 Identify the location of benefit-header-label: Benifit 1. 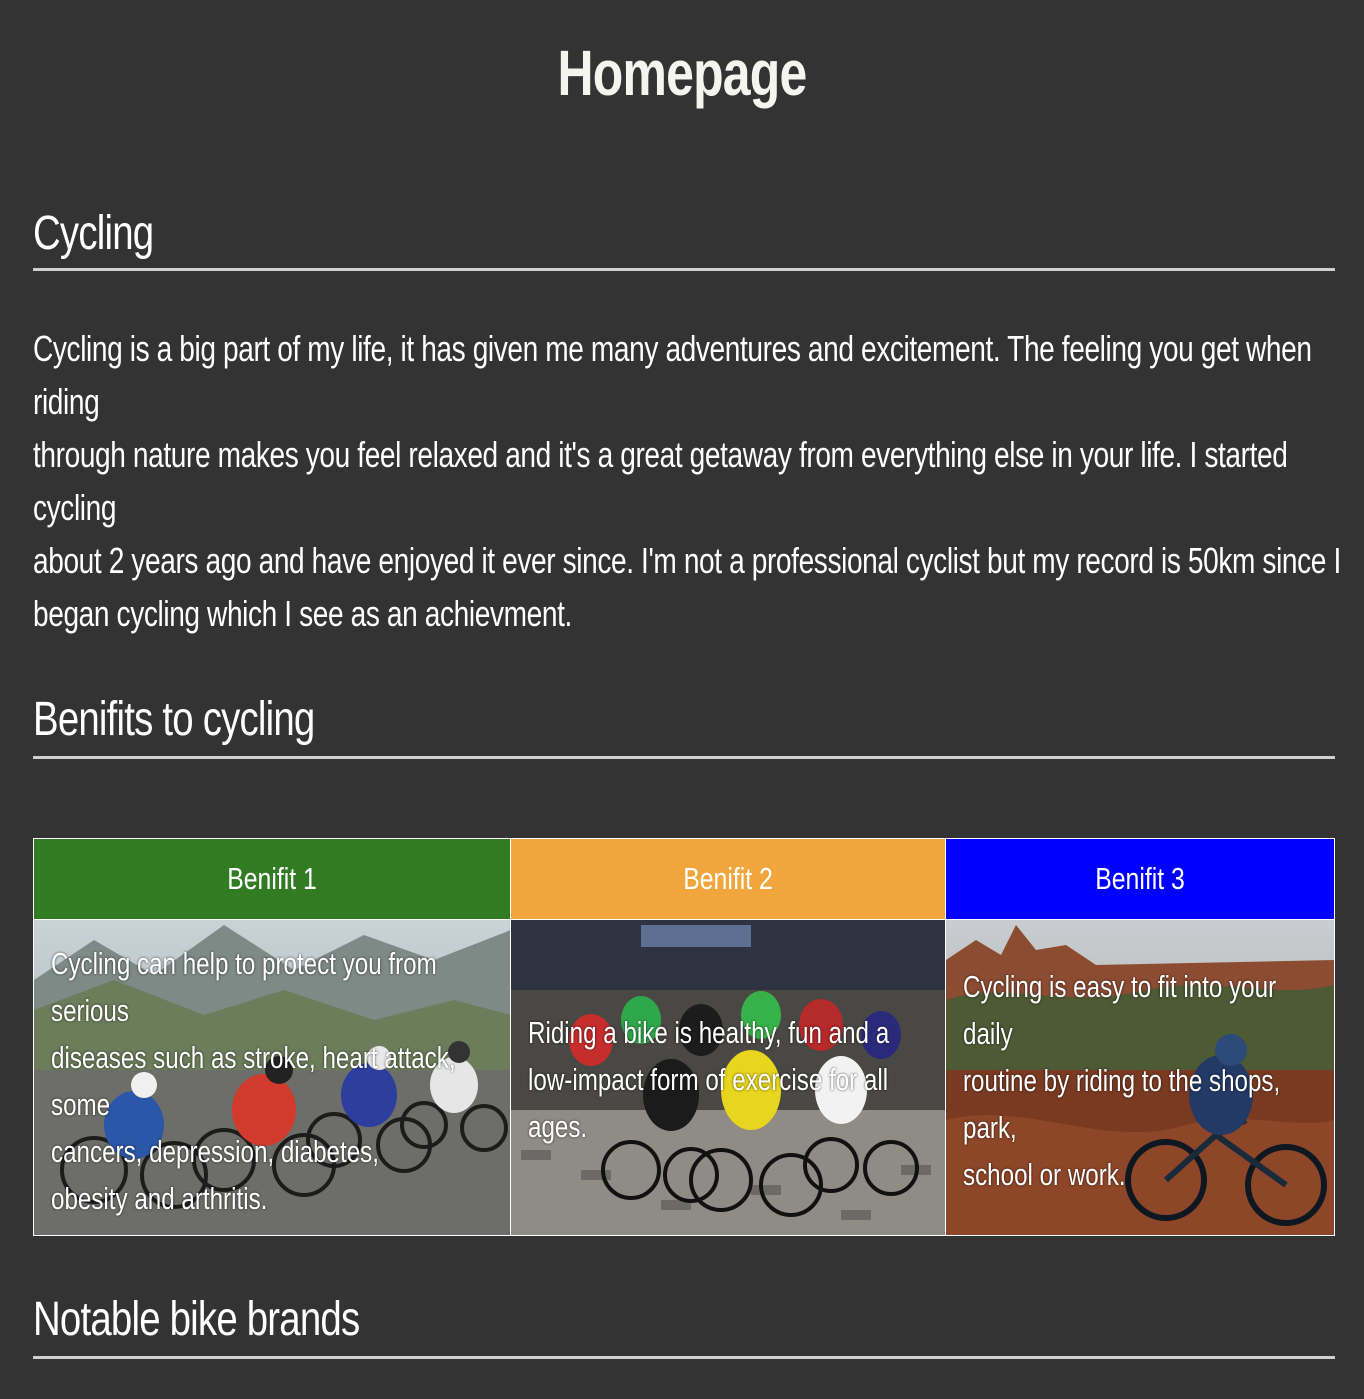
(272, 878).